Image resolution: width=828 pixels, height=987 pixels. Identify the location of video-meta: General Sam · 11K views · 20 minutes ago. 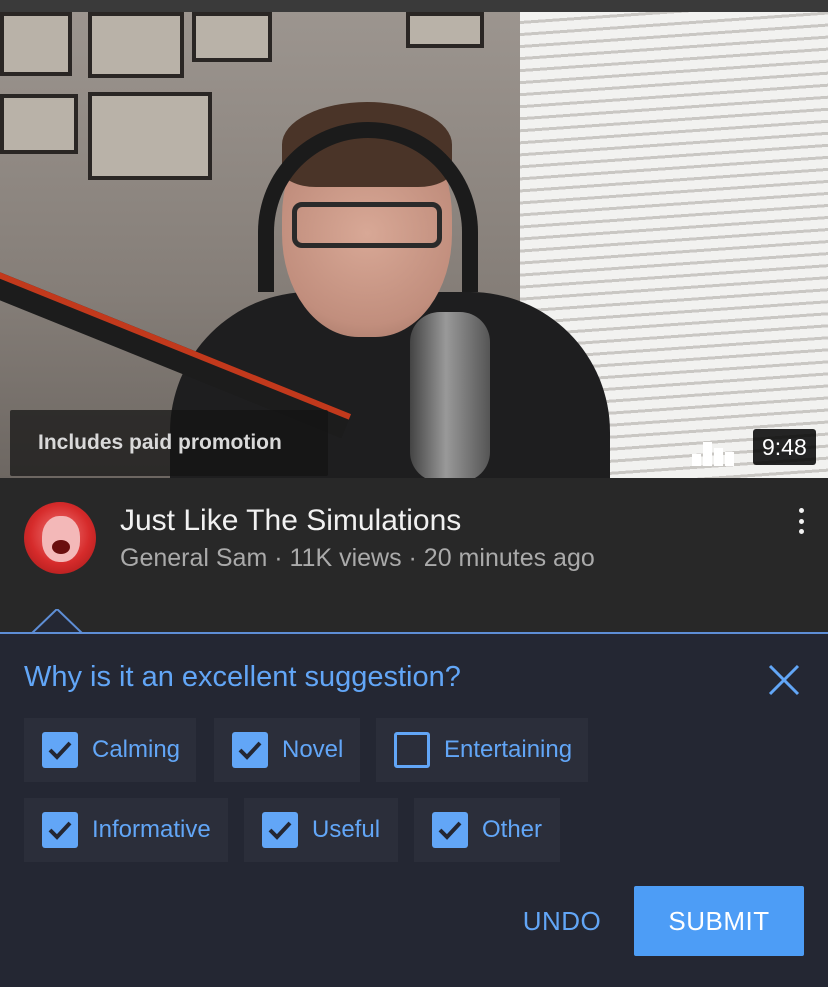
(357, 558).